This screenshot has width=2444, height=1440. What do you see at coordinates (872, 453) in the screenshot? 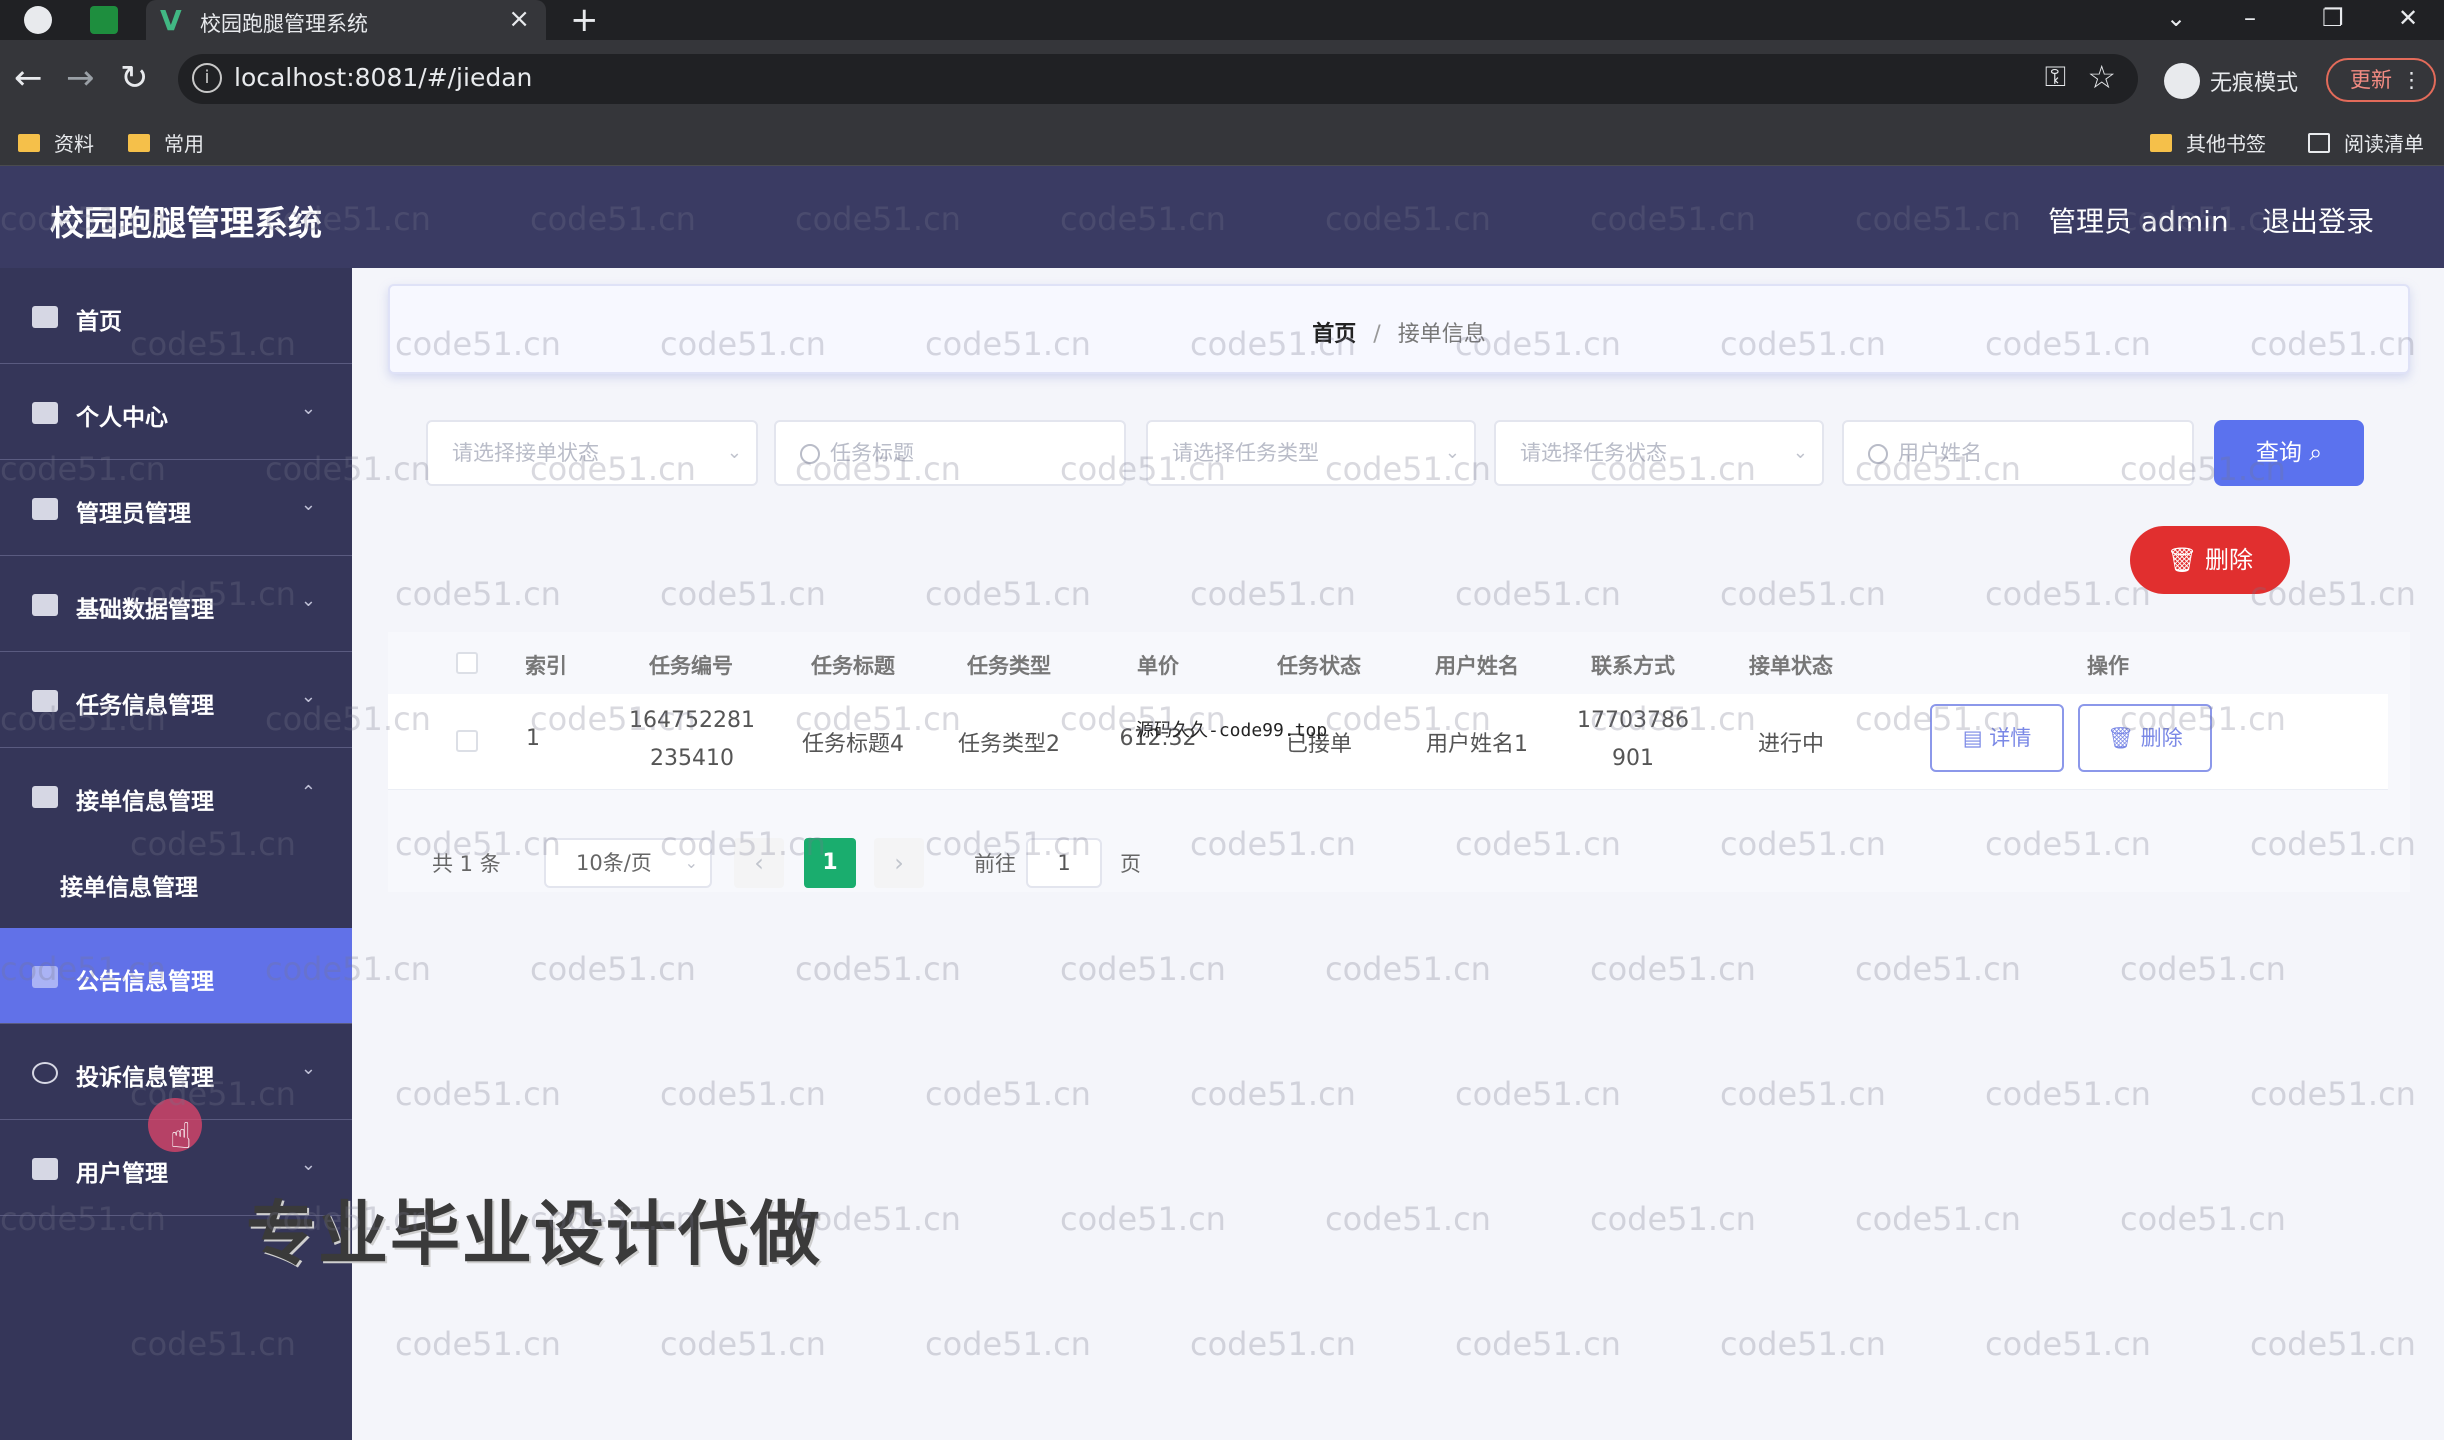
I see `input-placeholder: 任务标题` at bounding box center [872, 453].